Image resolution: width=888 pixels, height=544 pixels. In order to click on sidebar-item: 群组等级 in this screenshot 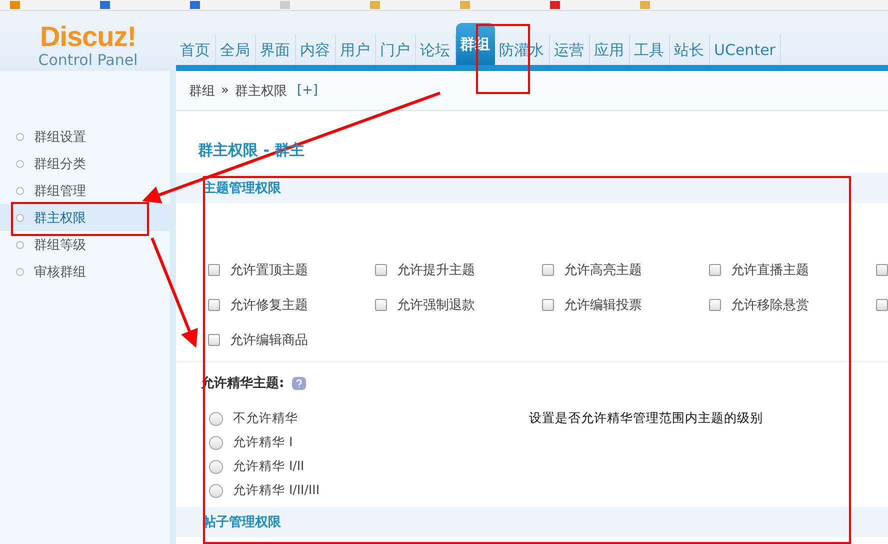, I will do `click(85, 244)`.